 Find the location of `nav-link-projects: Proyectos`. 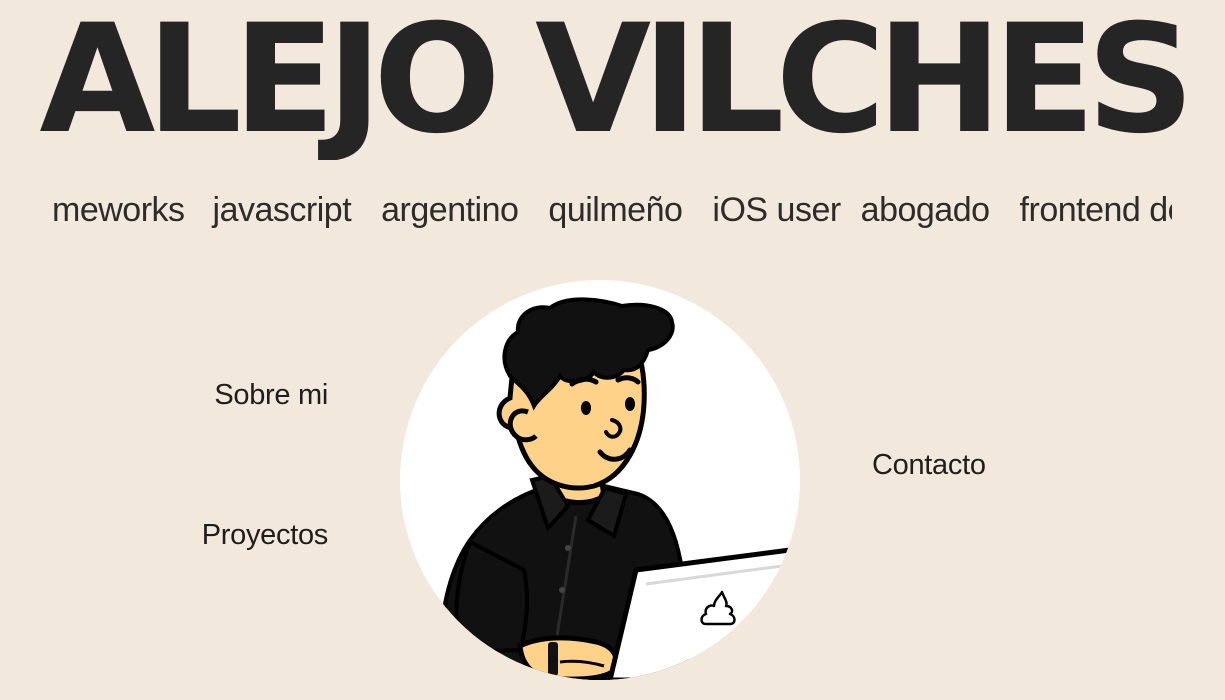

nav-link-projects: Proyectos is located at coordinates (265, 535).